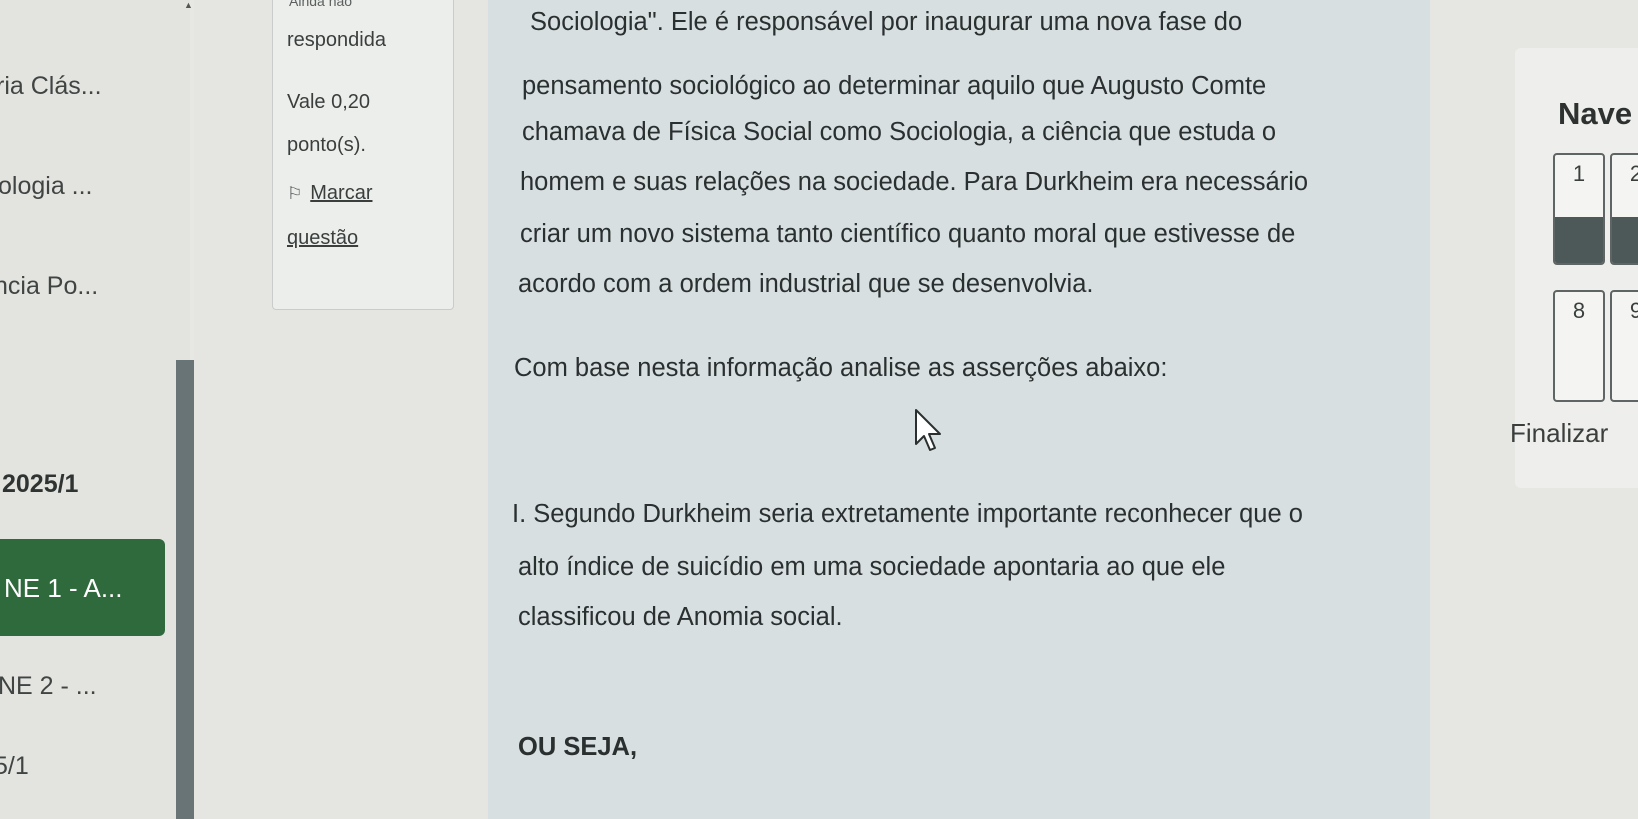 Image resolution: width=1638 pixels, height=819 pixels. Describe the element at coordinates (578, 747) in the screenshot. I see `connector-text: OU SEJA,` at that location.